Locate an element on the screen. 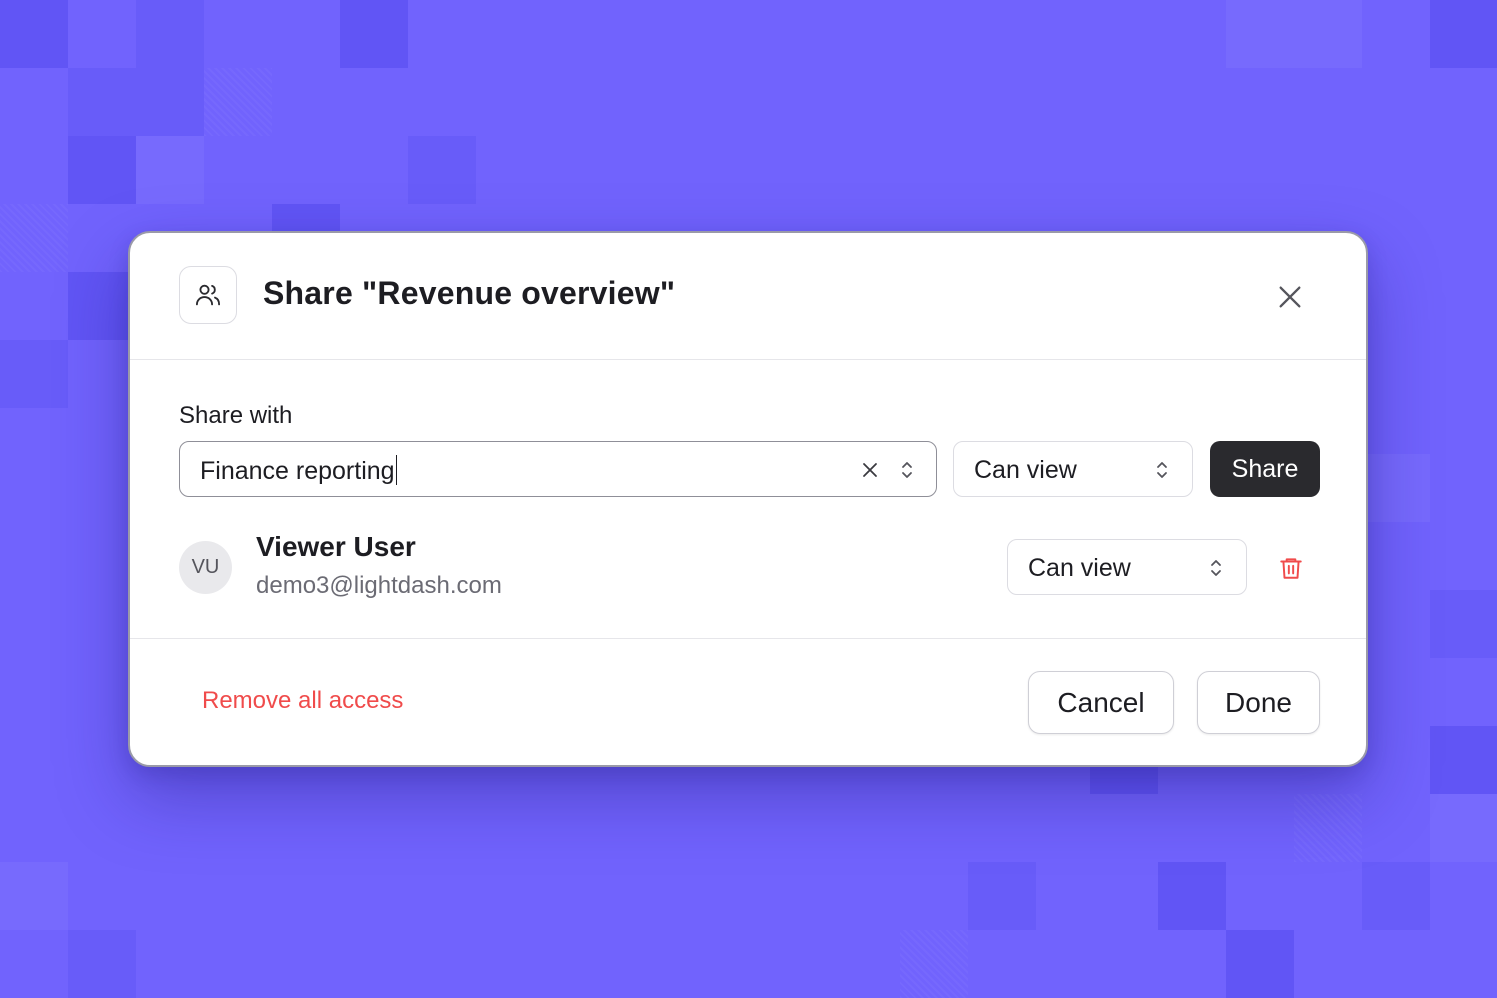 The image size is (1497, 998). user-permission-select: Can view is located at coordinates (1127, 567).